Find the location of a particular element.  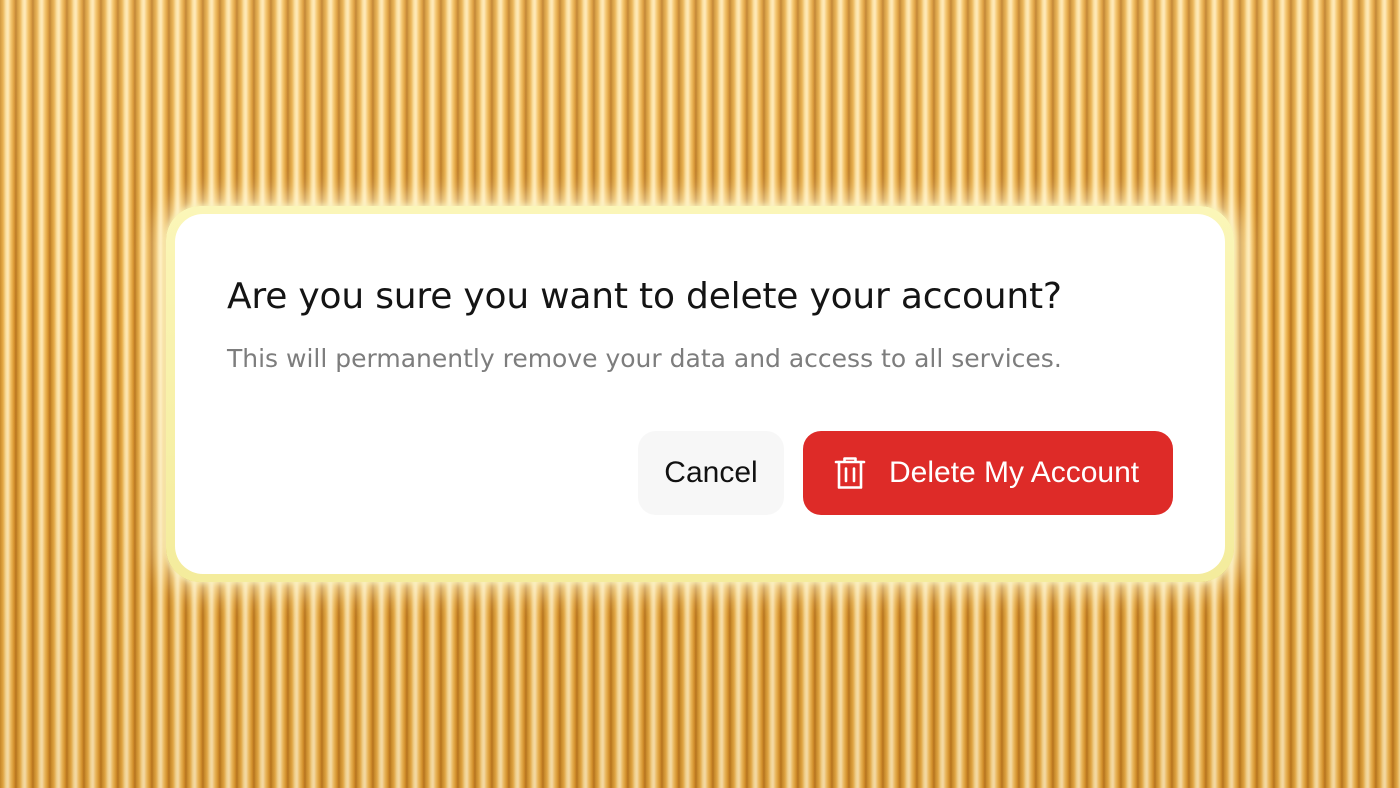

cancel-button: Cancel is located at coordinates (711, 473).